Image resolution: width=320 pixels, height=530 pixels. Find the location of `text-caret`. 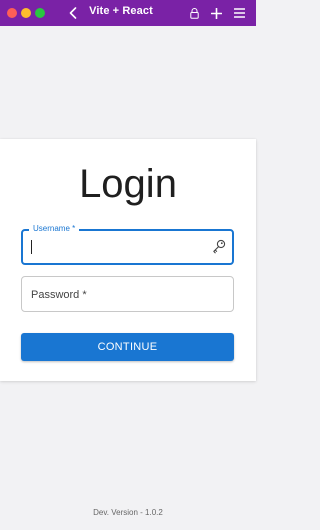

text-caret is located at coordinates (31, 247).